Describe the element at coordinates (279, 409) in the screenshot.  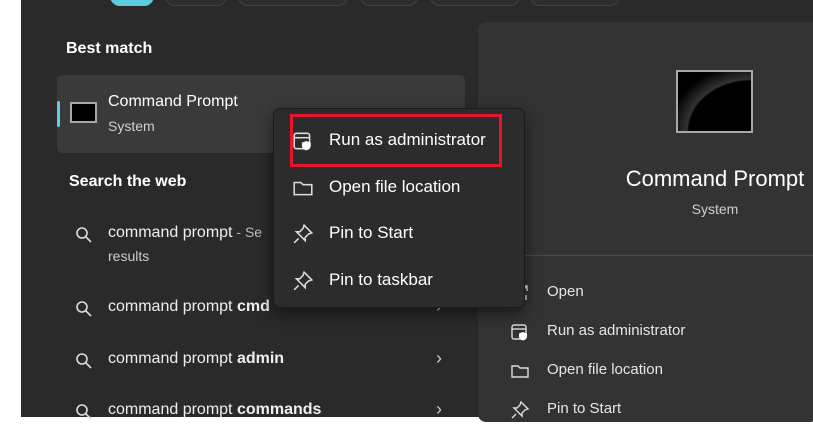
I see `result-bold: commands` at that location.